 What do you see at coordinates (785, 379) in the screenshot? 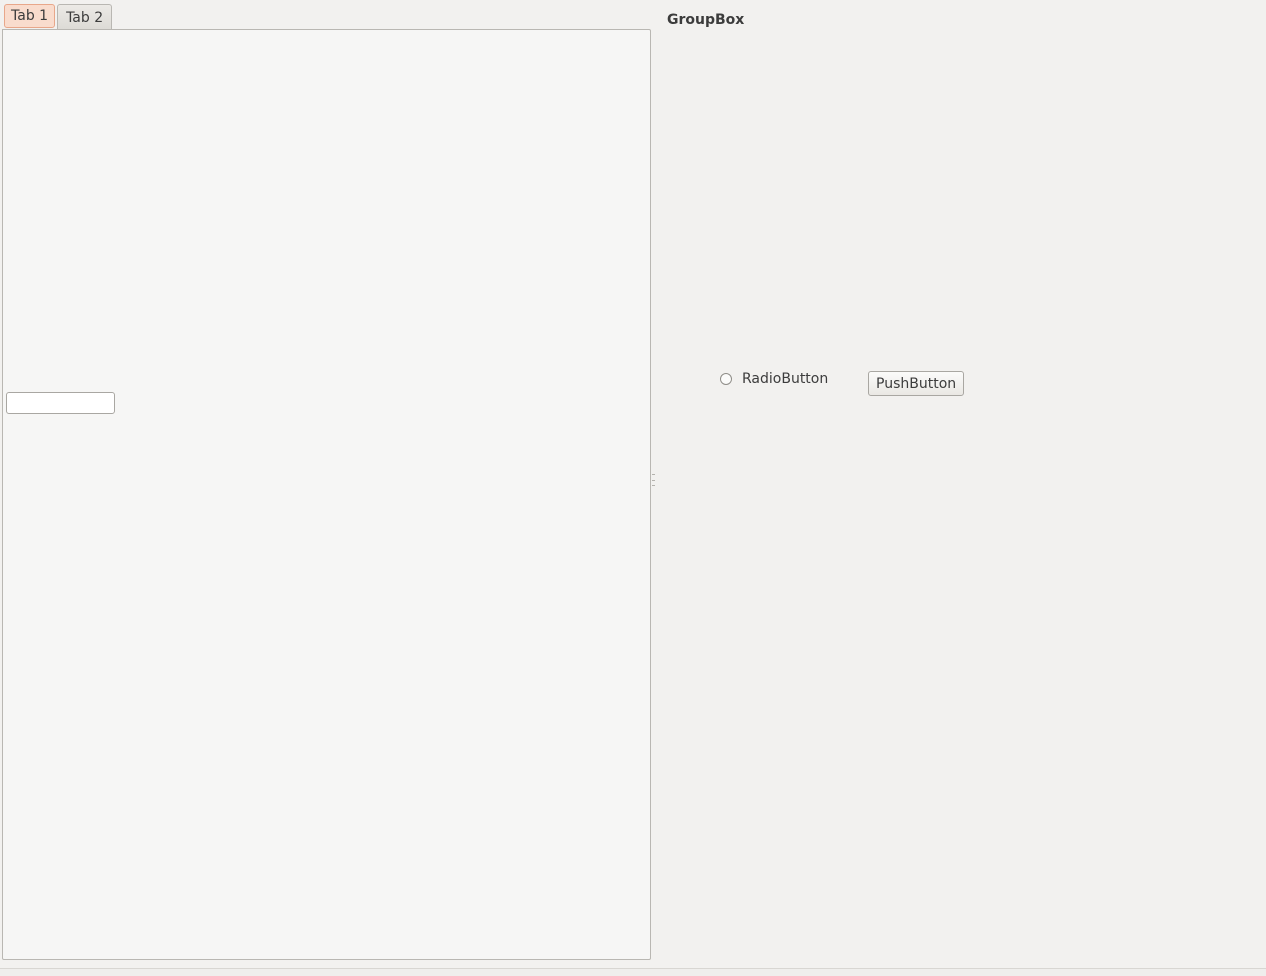
I see `radio-button-label: RadioButton` at bounding box center [785, 379].